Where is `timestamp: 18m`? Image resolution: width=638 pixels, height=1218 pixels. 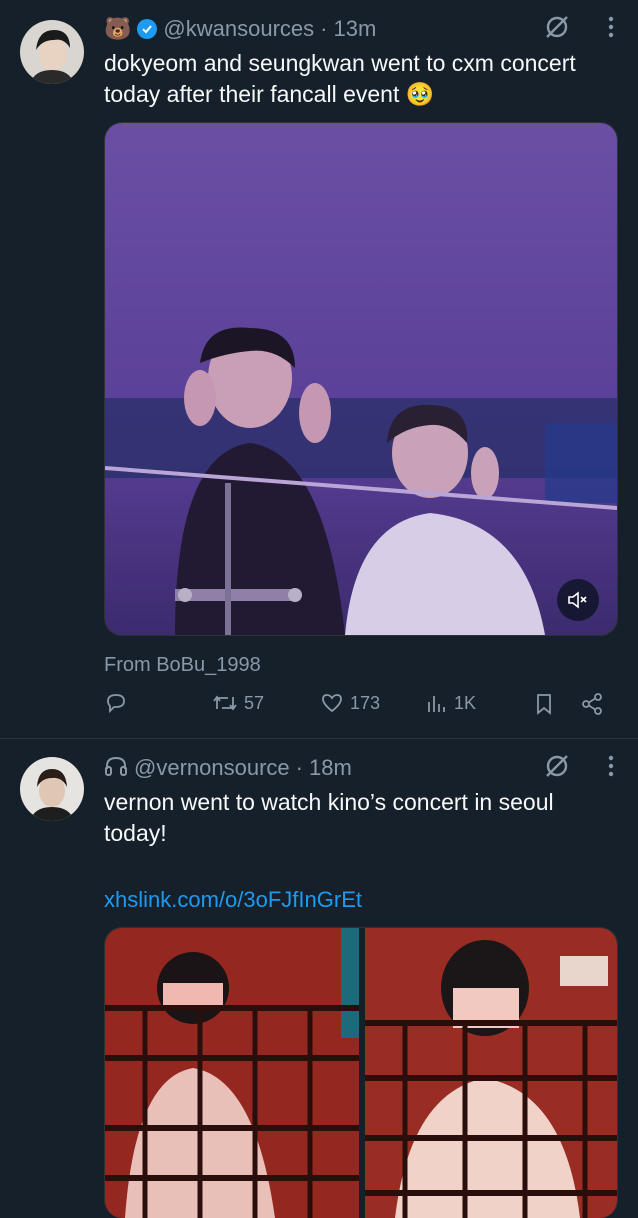
timestamp: 18m is located at coordinates (330, 768).